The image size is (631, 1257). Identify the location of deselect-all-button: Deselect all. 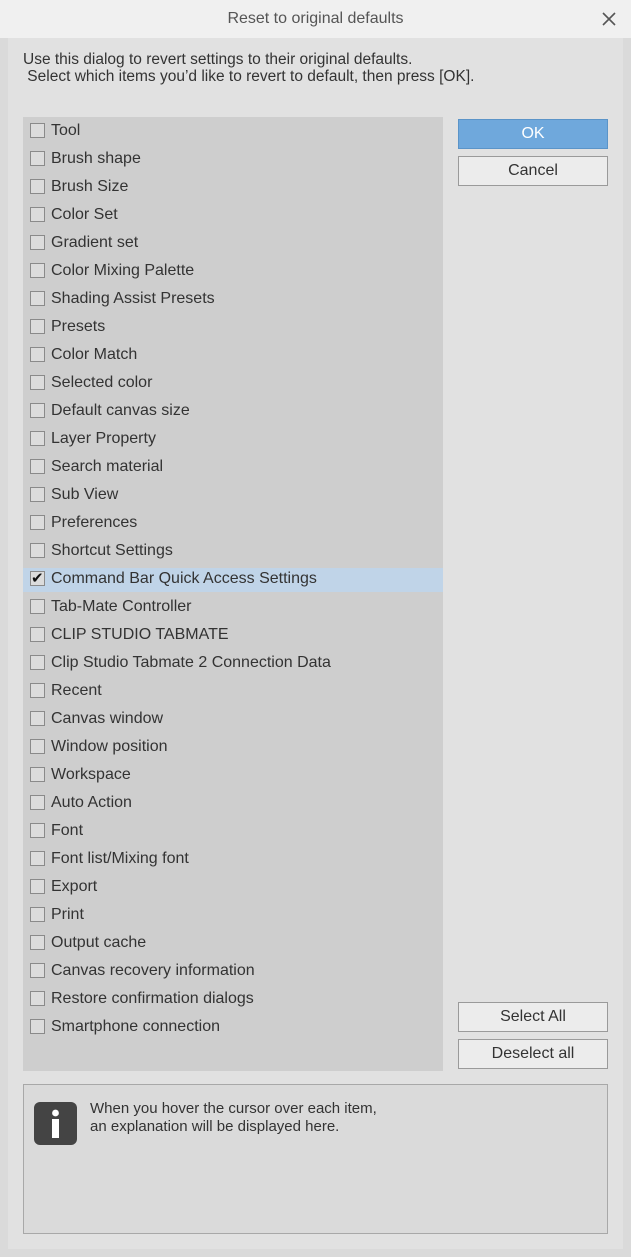
(533, 1054).